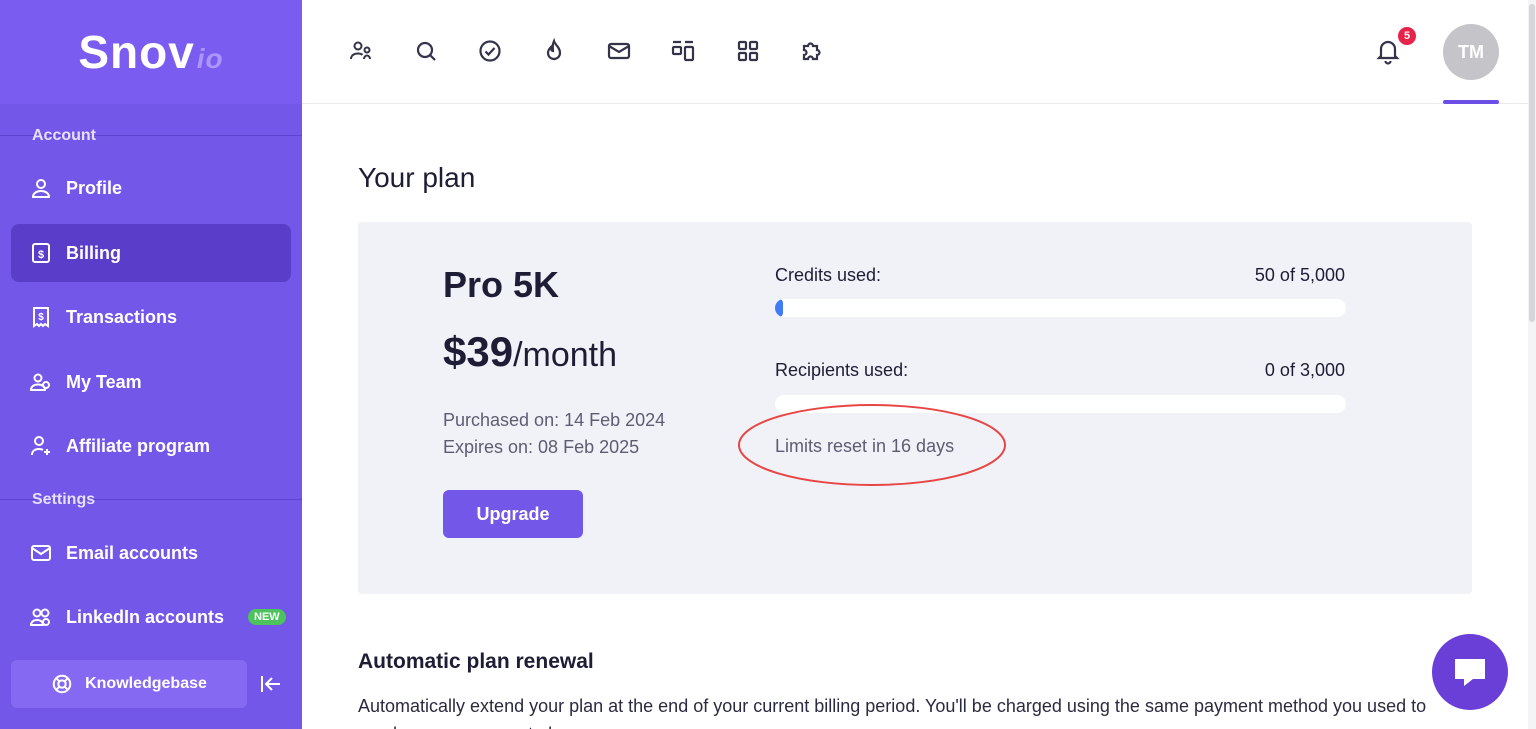 This screenshot has height=729, width=1536. Describe the element at coordinates (1407, 36) in the screenshot. I see `notification-count-badge: 5` at that location.